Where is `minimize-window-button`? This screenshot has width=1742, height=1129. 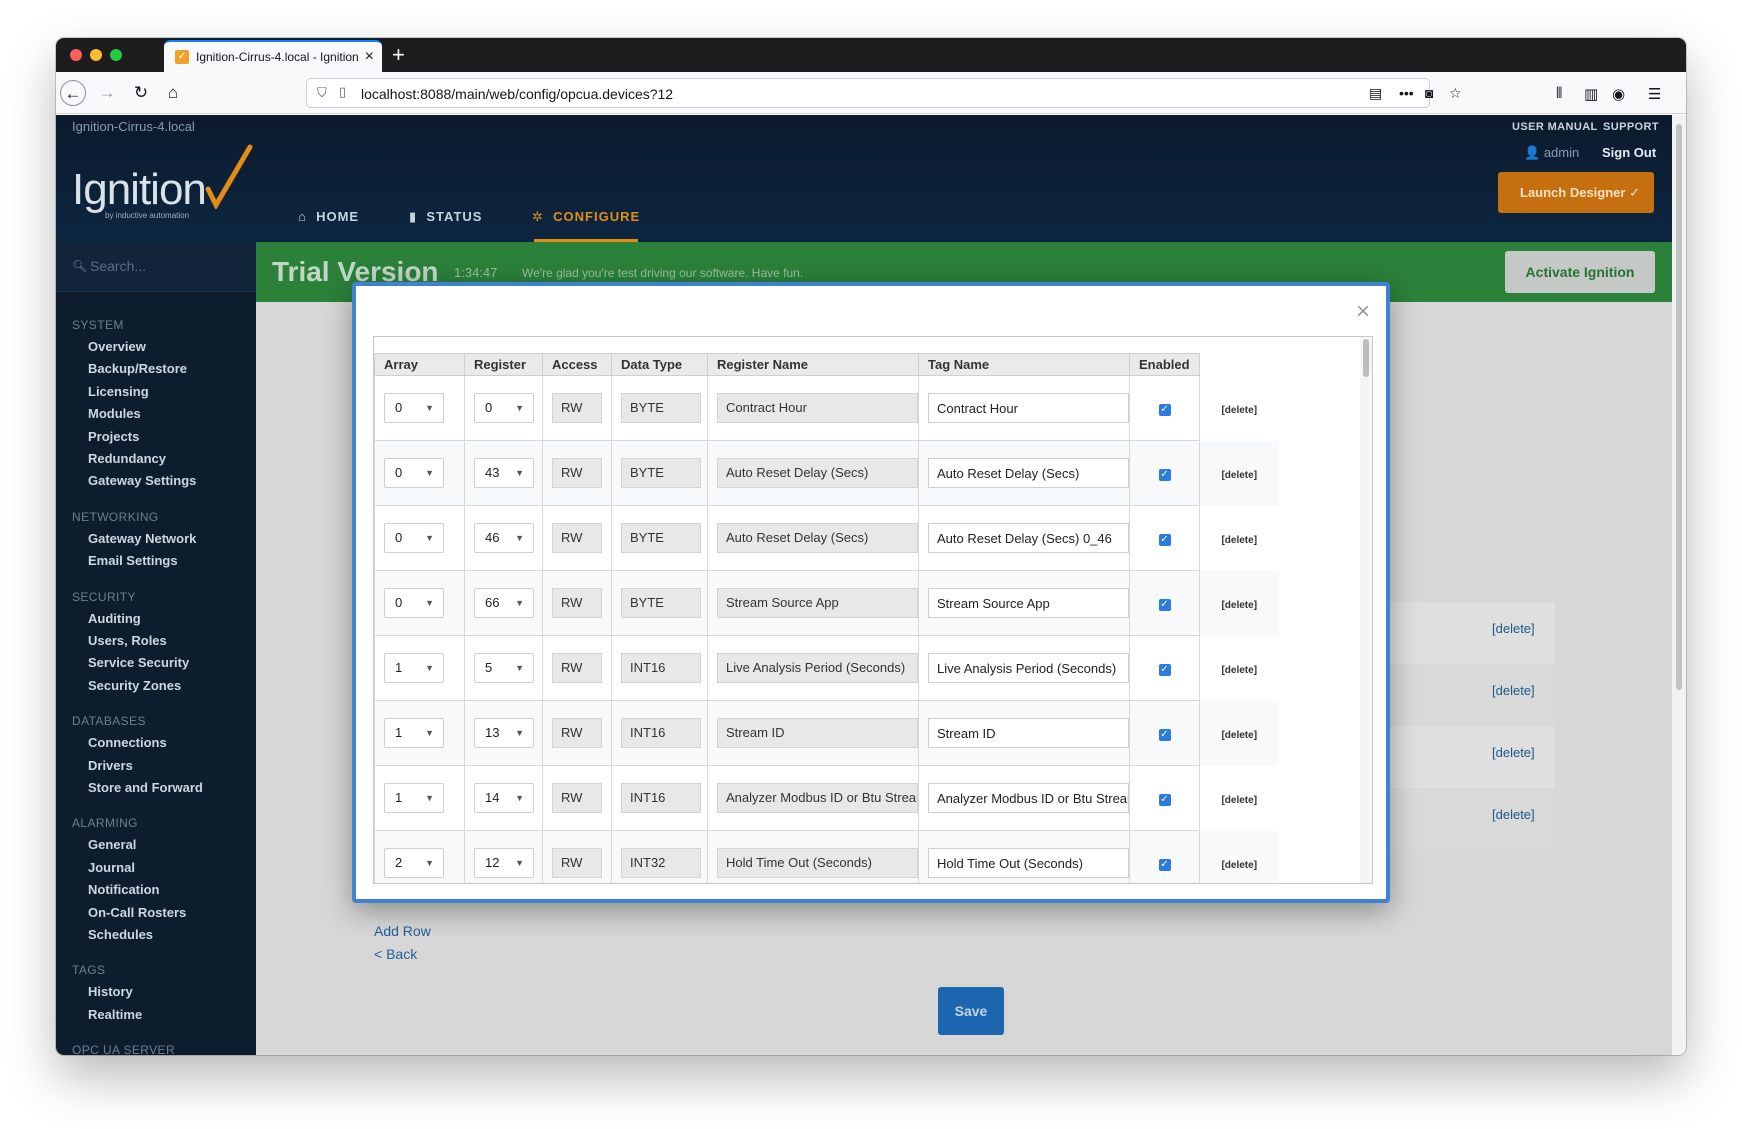
minimize-window-button is located at coordinates (96, 55).